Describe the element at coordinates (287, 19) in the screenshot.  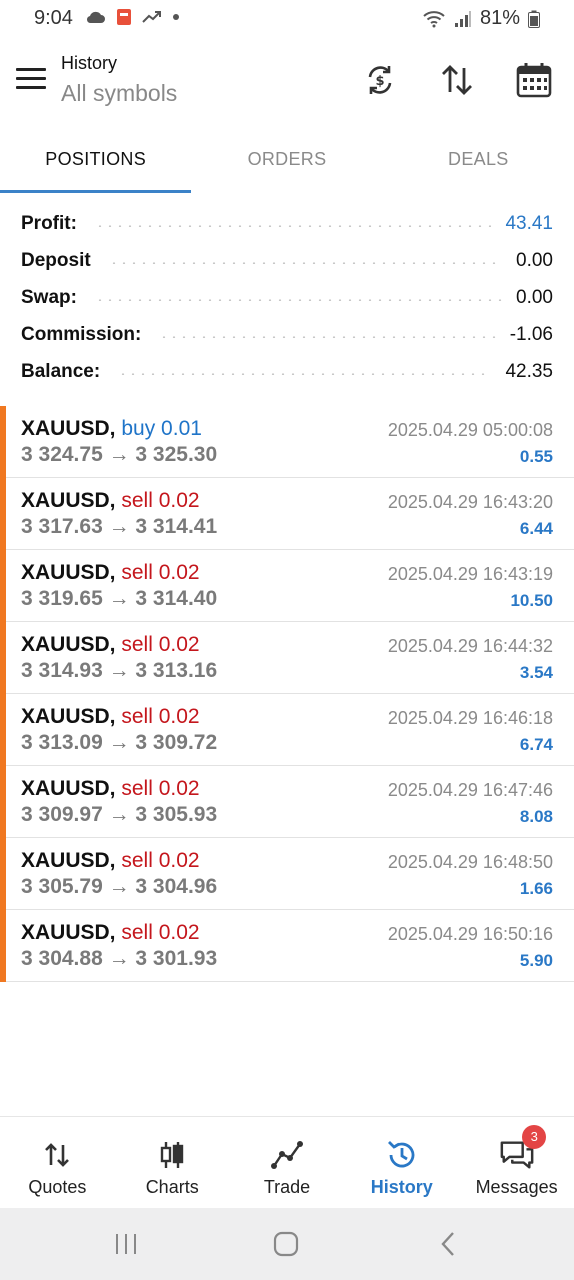
I see `status-bar: 9:04 81%` at that location.